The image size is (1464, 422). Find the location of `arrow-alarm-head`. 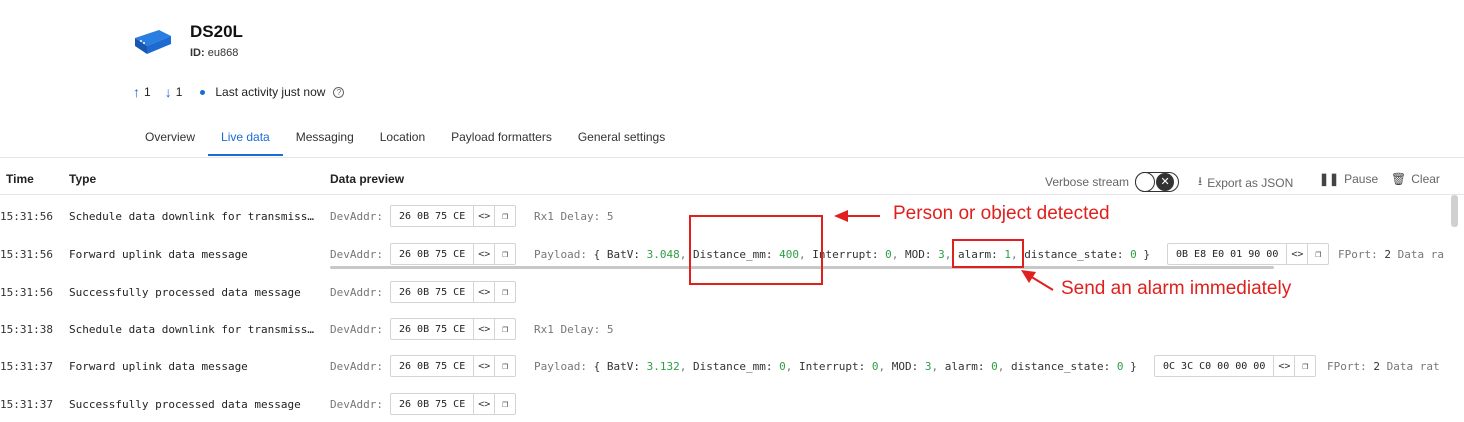

arrow-alarm-head is located at coordinates (1028, 276).